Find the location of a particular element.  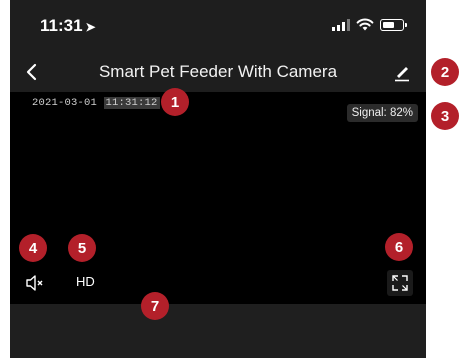

speaker-muted-icon is located at coordinates (35, 283).